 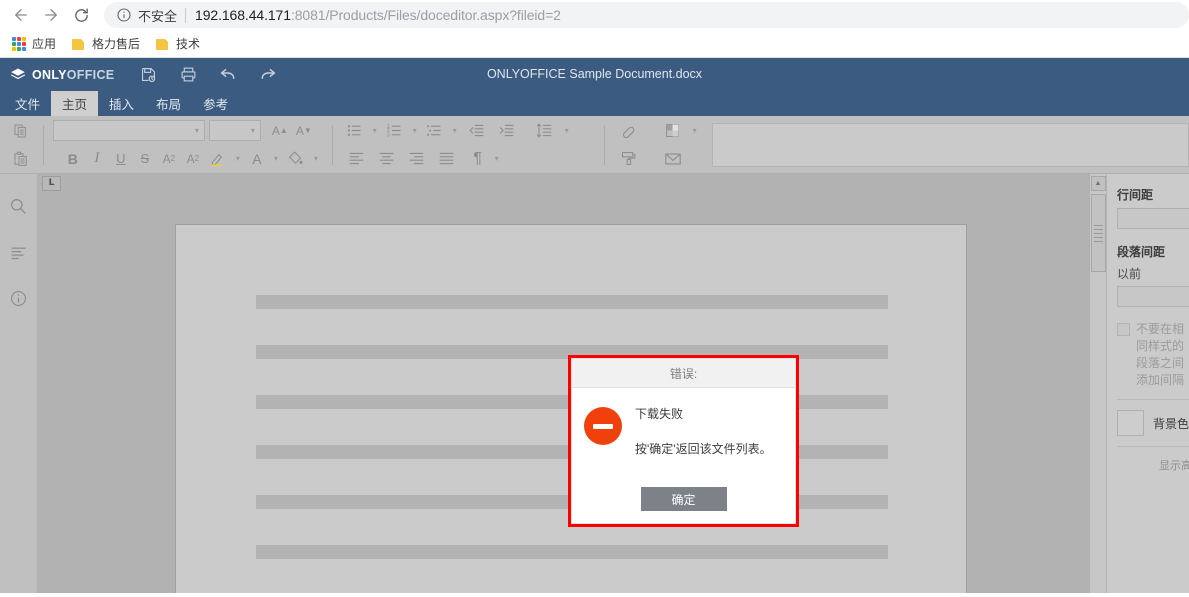 What do you see at coordinates (145, 159) in the screenshot?
I see `strikethrough-icon: S` at bounding box center [145, 159].